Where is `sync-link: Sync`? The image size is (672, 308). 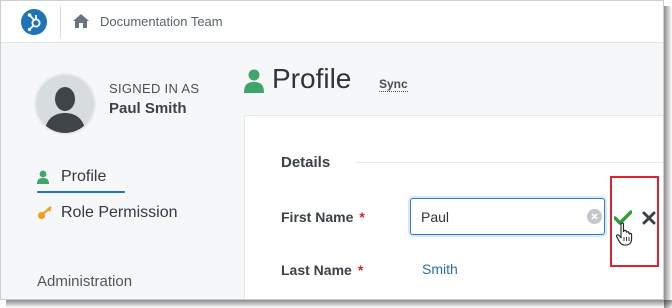
sync-link: Sync is located at coordinates (393, 84).